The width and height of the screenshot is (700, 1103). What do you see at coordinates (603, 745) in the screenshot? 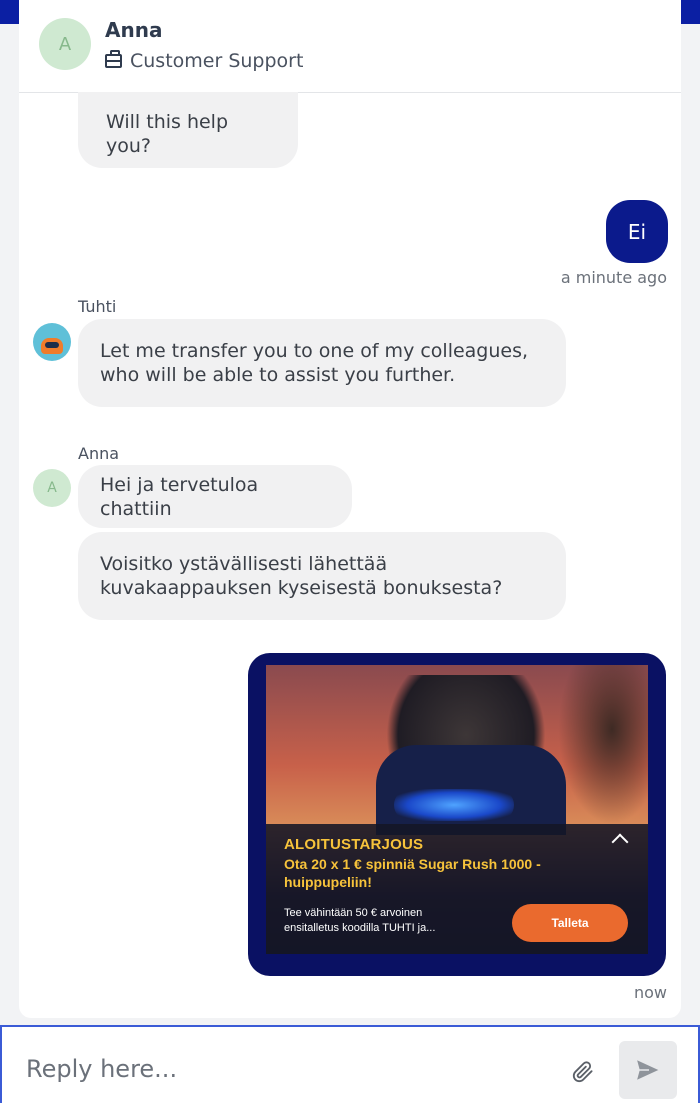
I see `promo-background-tree` at bounding box center [603, 745].